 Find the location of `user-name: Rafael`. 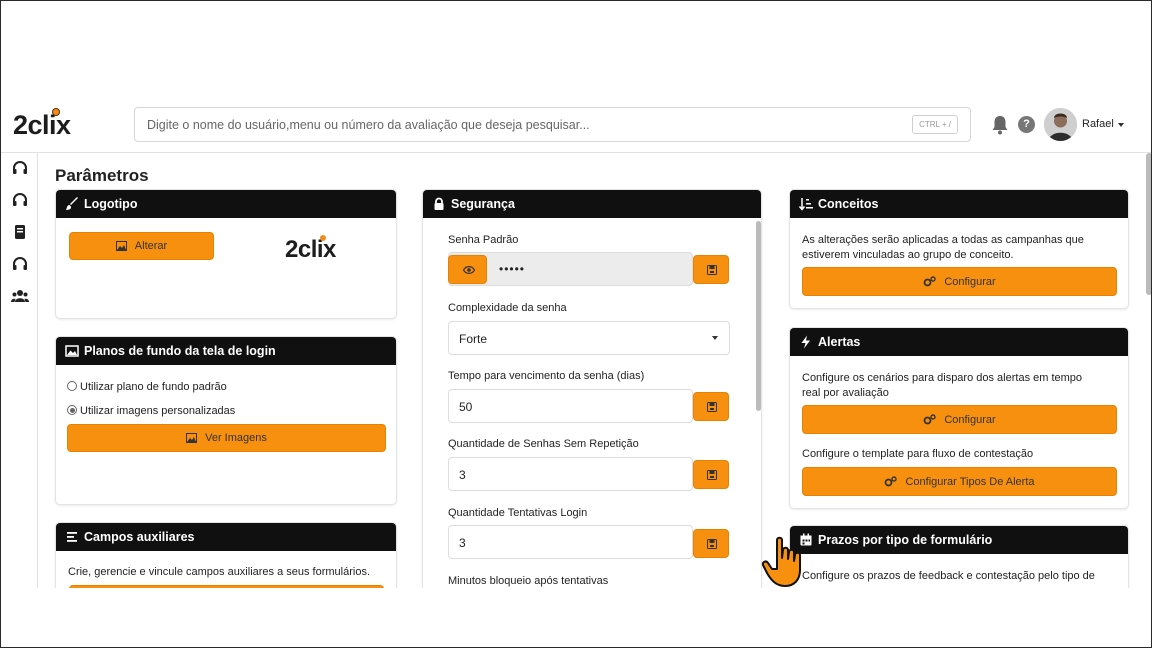

user-name: Rafael is located at coordinates (1098, 124).